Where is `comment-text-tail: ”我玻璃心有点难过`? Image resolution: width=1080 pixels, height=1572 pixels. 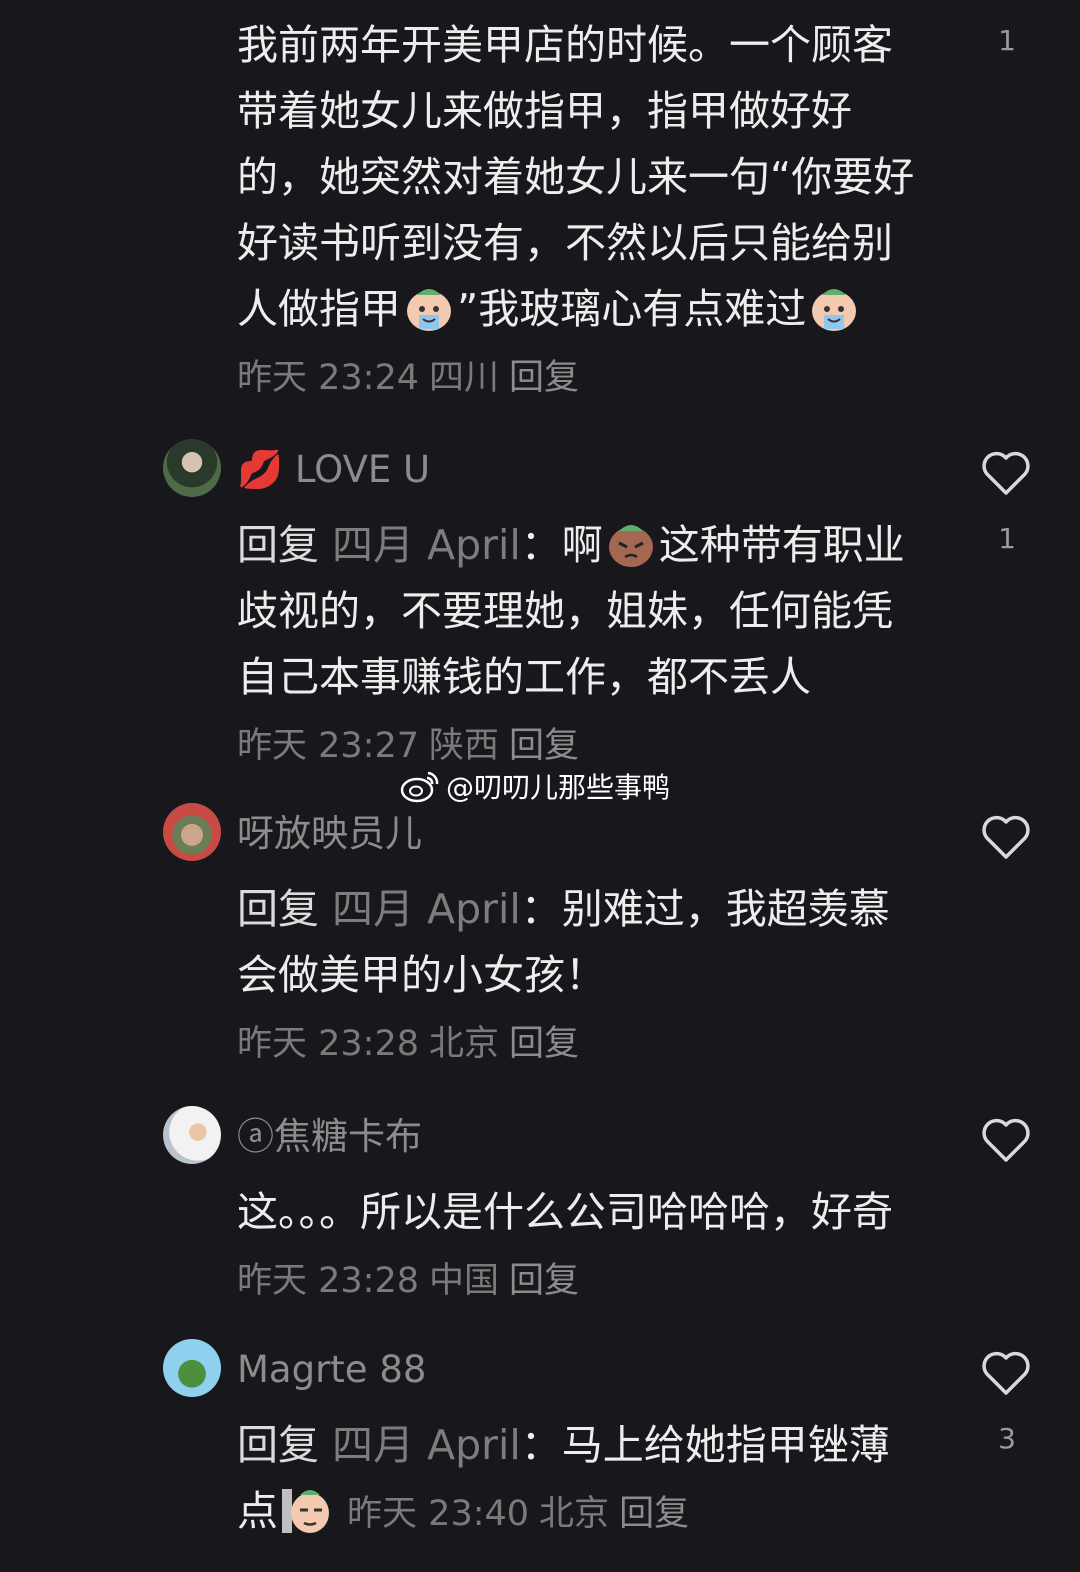 comment-text-tail: ”我玻璃心有点难过 is located at coordinates (632, 309).